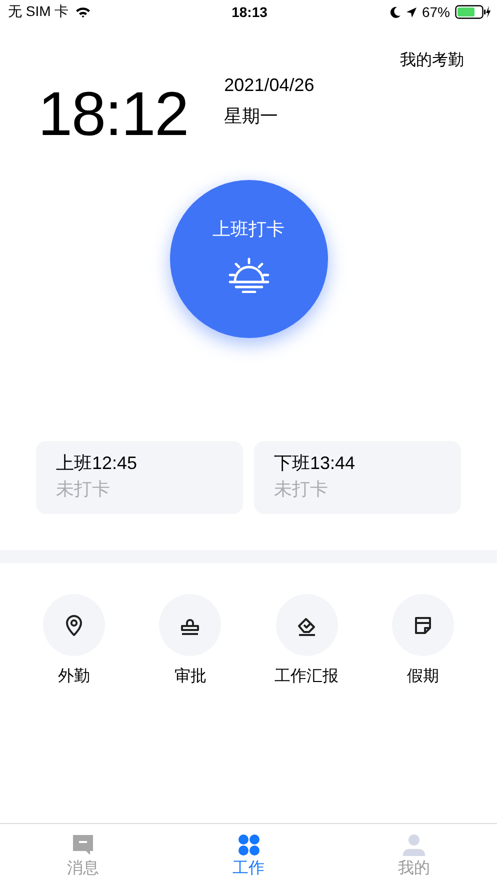  I want to click on carrier-label: 无 SIM 卡, so click(38, 12).